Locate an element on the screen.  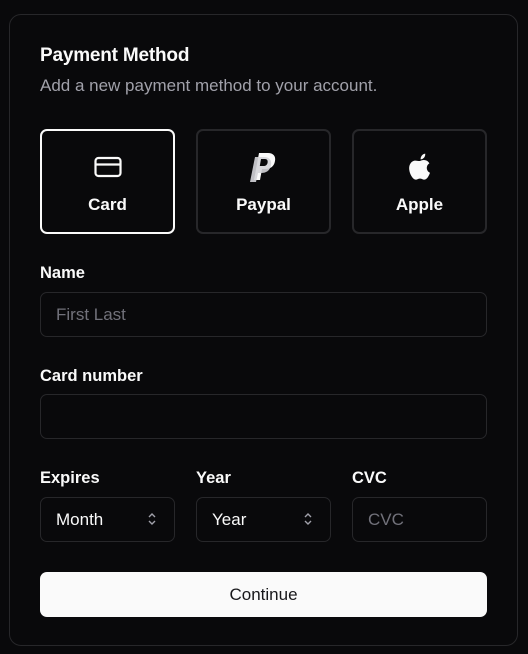
year-label: Year is located at coordinates (213, 478).